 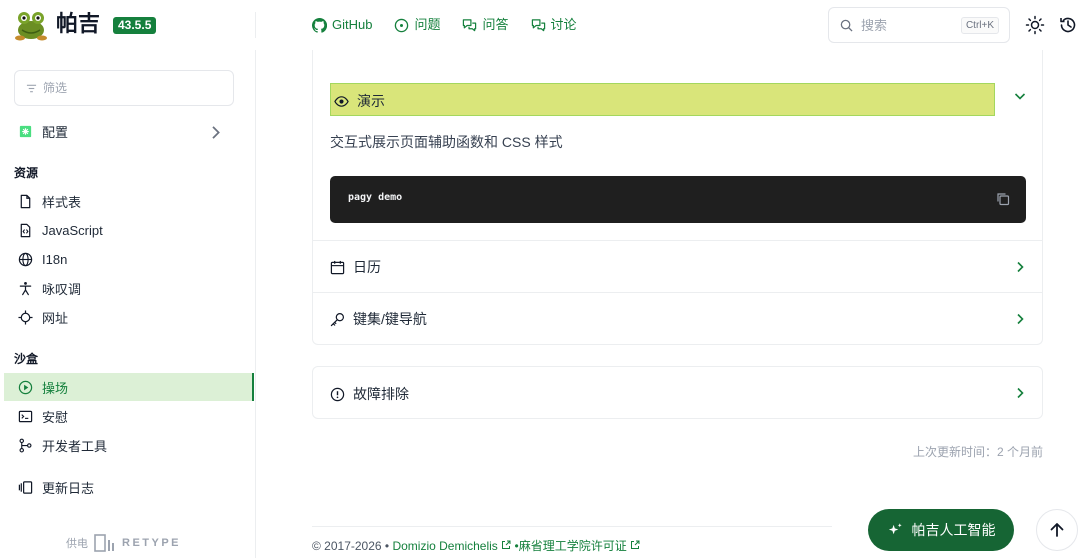 What do you see at coordinates (319, 25) in the screenshot?
I see `github-icon` at bounding box center [319, 25].